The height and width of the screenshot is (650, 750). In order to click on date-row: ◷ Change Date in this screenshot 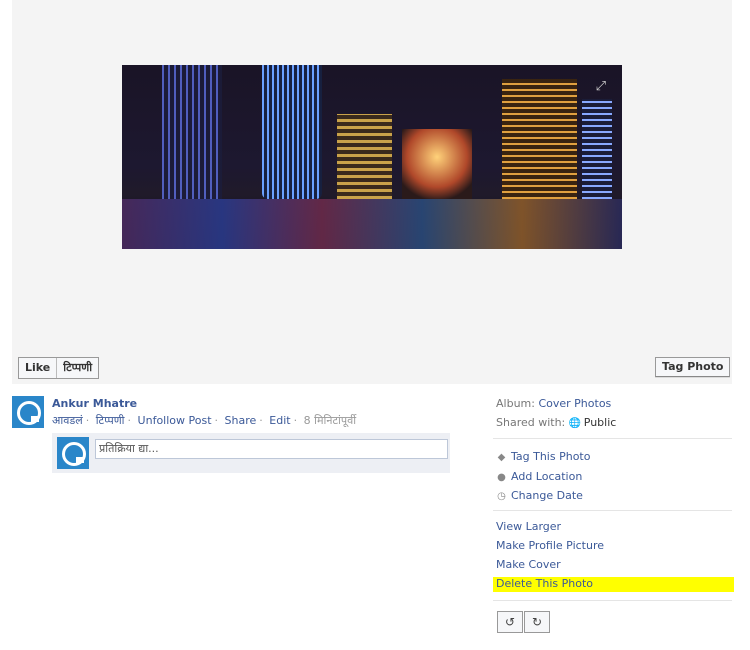, I will do `click(539, 495)`.